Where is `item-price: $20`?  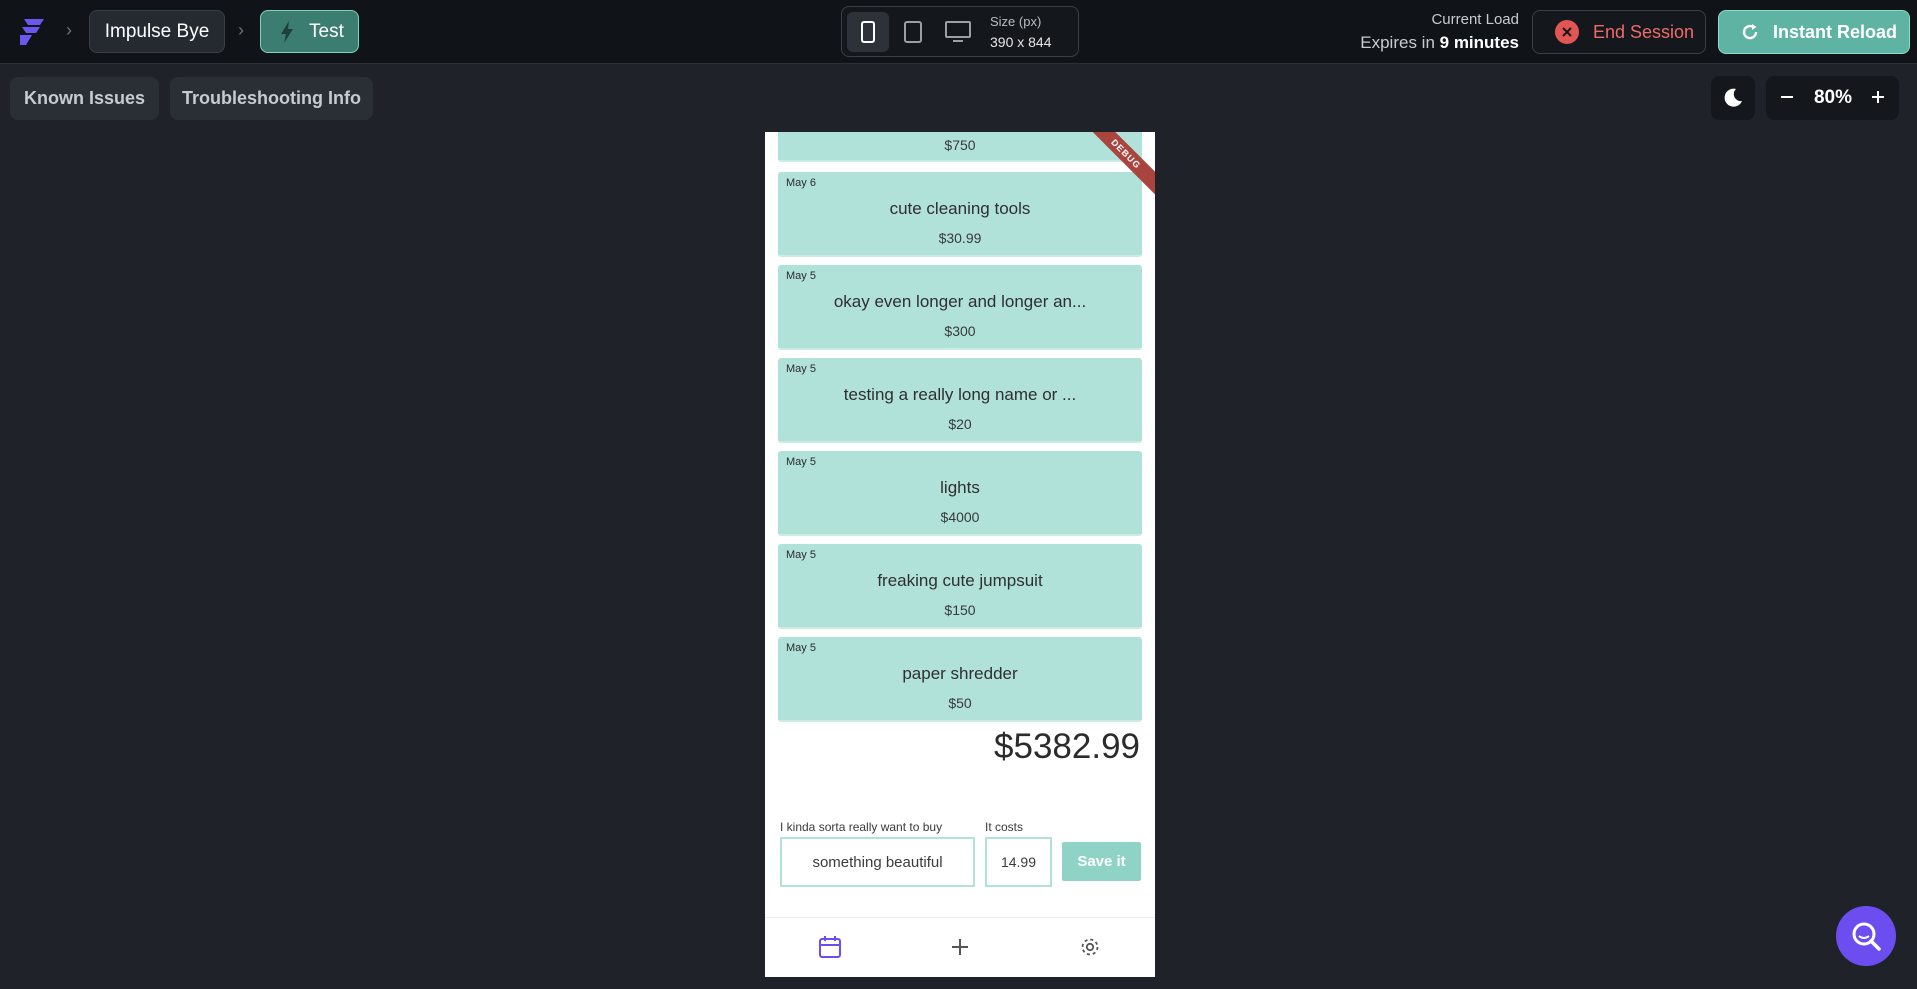
item-price: $20 is located at coordinates (960, 424).